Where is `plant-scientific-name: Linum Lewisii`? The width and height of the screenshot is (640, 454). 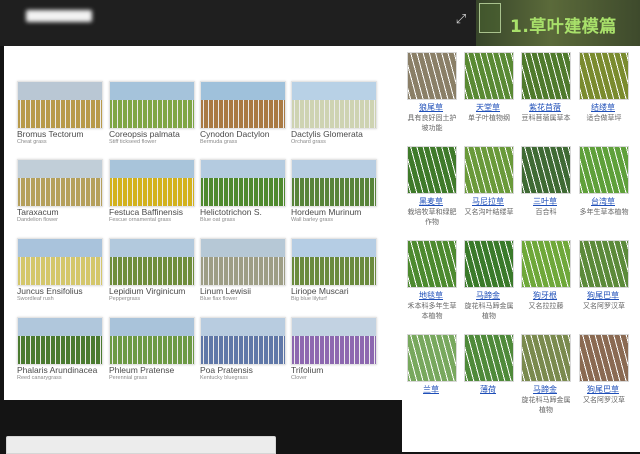
plant-scientific-name: Linum Lewisii is located at coordinates (226, 291).